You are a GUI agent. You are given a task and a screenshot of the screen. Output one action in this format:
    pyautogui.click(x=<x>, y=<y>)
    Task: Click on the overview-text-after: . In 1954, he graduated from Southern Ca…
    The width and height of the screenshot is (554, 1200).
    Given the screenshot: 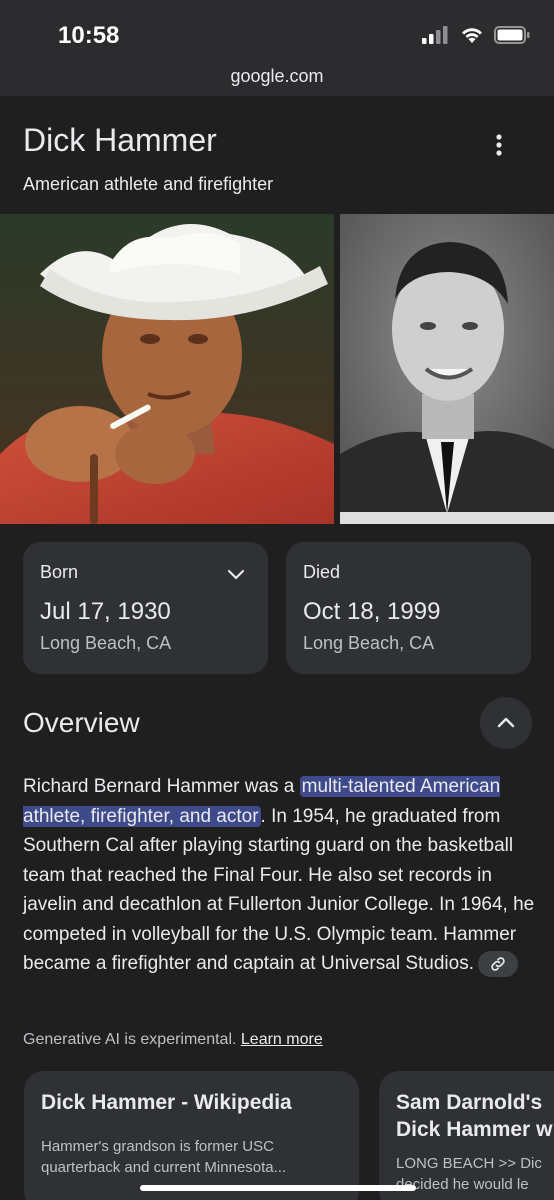 What is the action you would take?
    pyautogui.click(x=279, y=890)
    